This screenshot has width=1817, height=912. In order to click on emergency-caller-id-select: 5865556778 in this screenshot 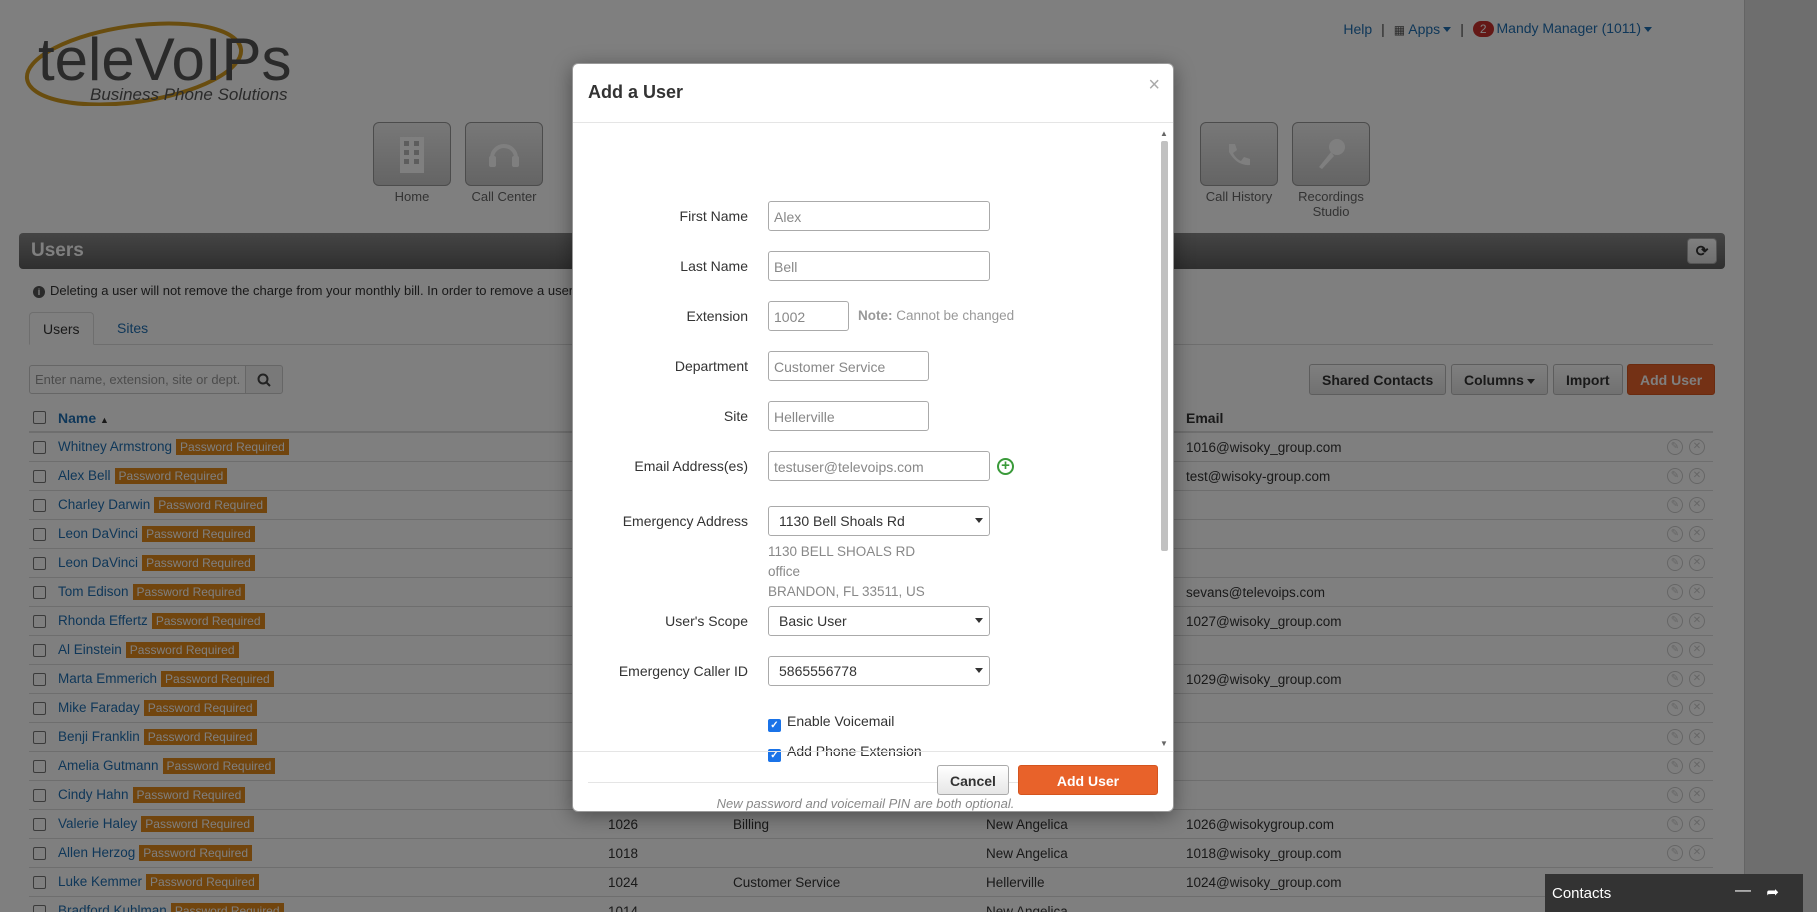, I will do `click(879, 671)`.